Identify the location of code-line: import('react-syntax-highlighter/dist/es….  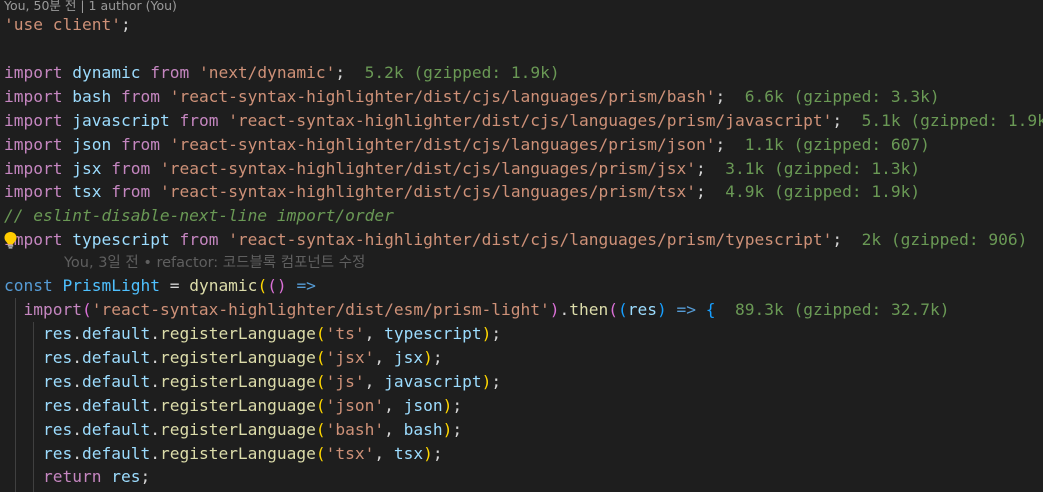
(477, 310).